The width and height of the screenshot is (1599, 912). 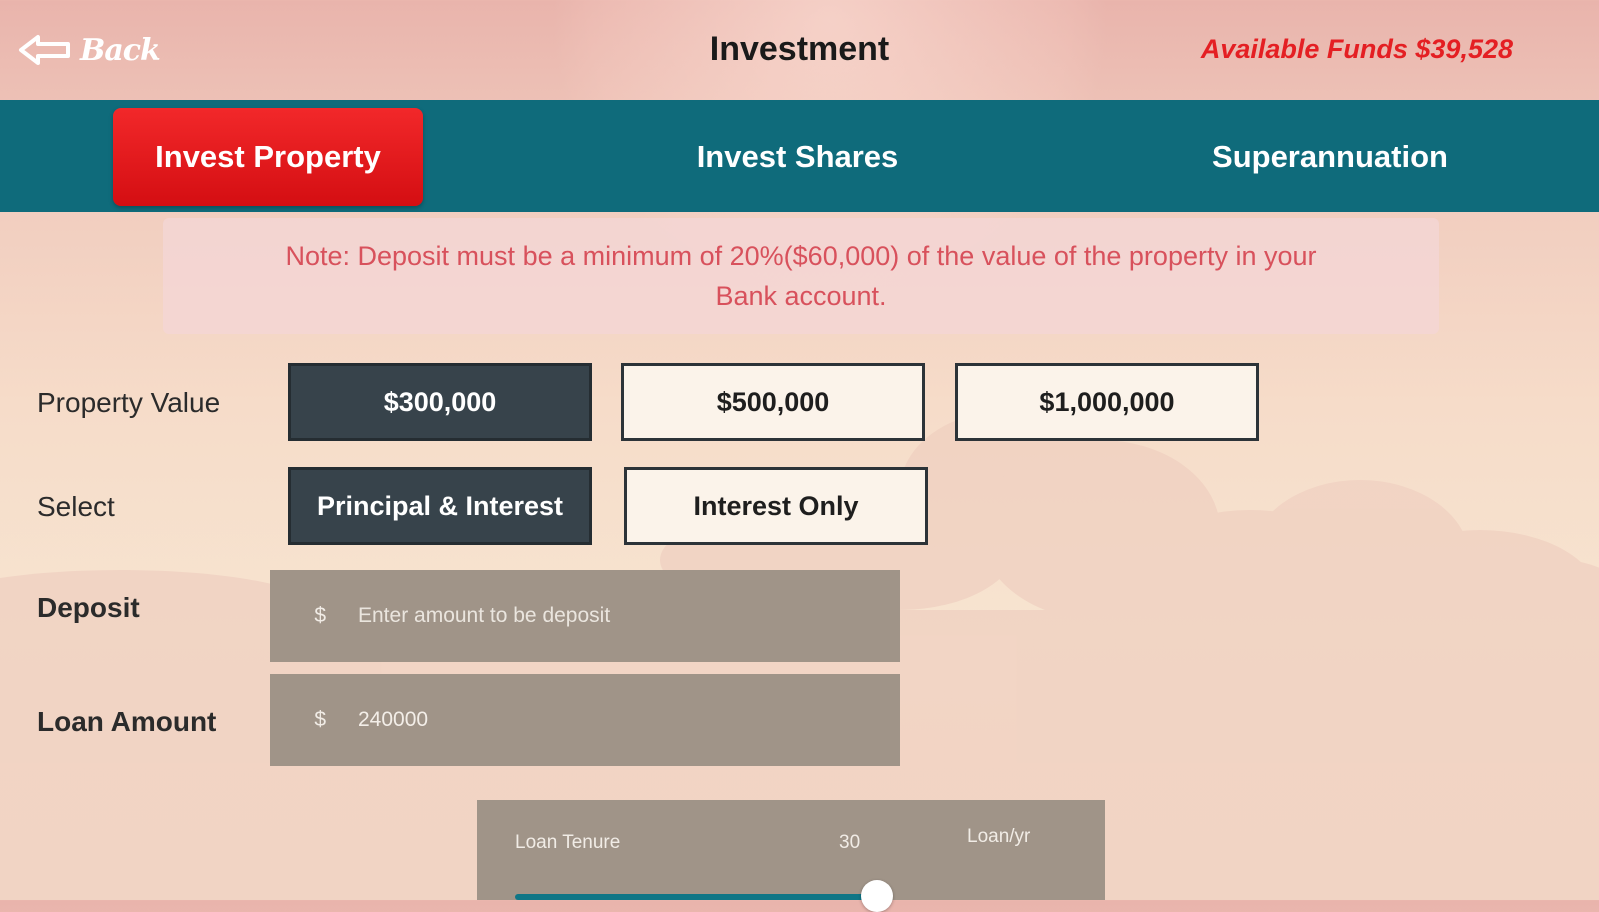 What do you see at coordinates (440, 506) in the screenshot?
I see `option-principal-interest: Principal & Interest` at bounding box center [440, 506].